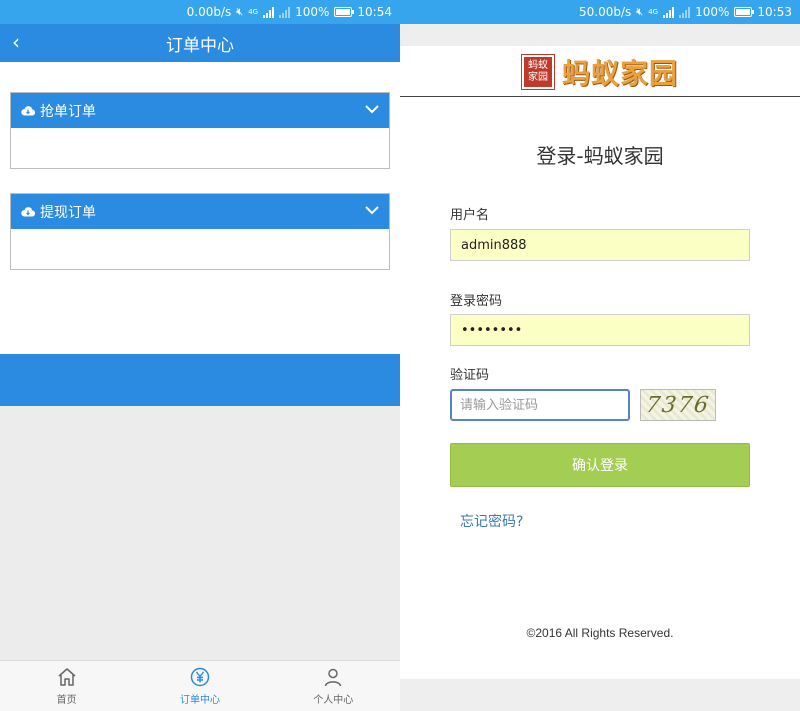  What do you see at coordinates (540, 405) in the screenshot?
I see `captcha-input` at bounding box center [540, 405].